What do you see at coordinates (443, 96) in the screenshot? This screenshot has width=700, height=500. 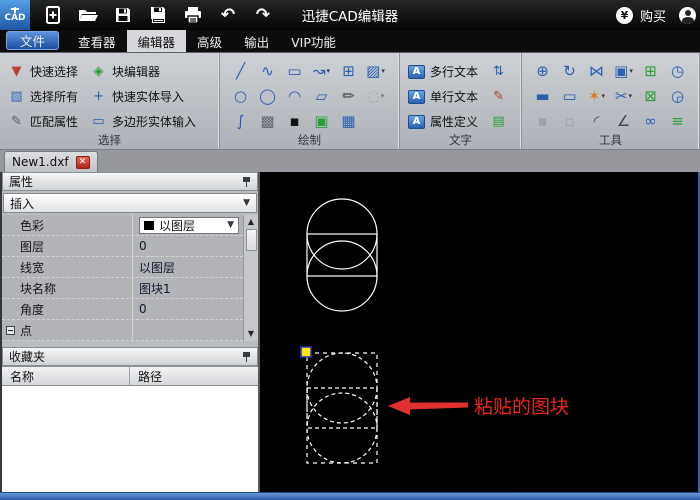 I see `singleline-text-button: A 单行文本` at bounding box center [443, 96].